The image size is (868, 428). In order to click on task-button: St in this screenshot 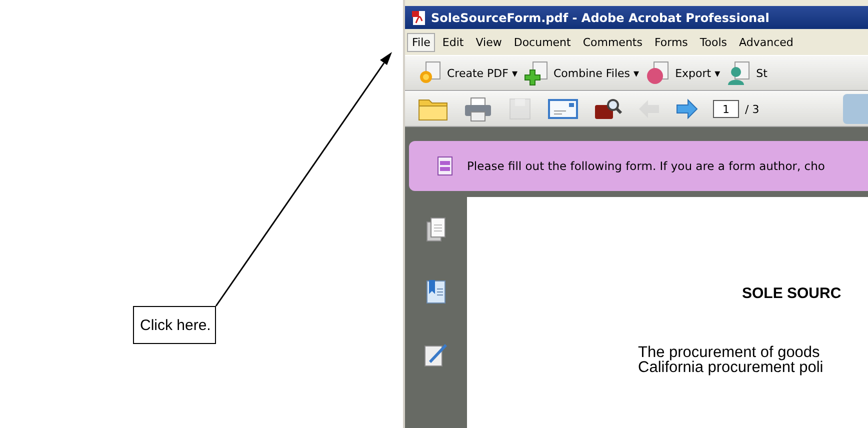, I will do `click(747, 73)`.